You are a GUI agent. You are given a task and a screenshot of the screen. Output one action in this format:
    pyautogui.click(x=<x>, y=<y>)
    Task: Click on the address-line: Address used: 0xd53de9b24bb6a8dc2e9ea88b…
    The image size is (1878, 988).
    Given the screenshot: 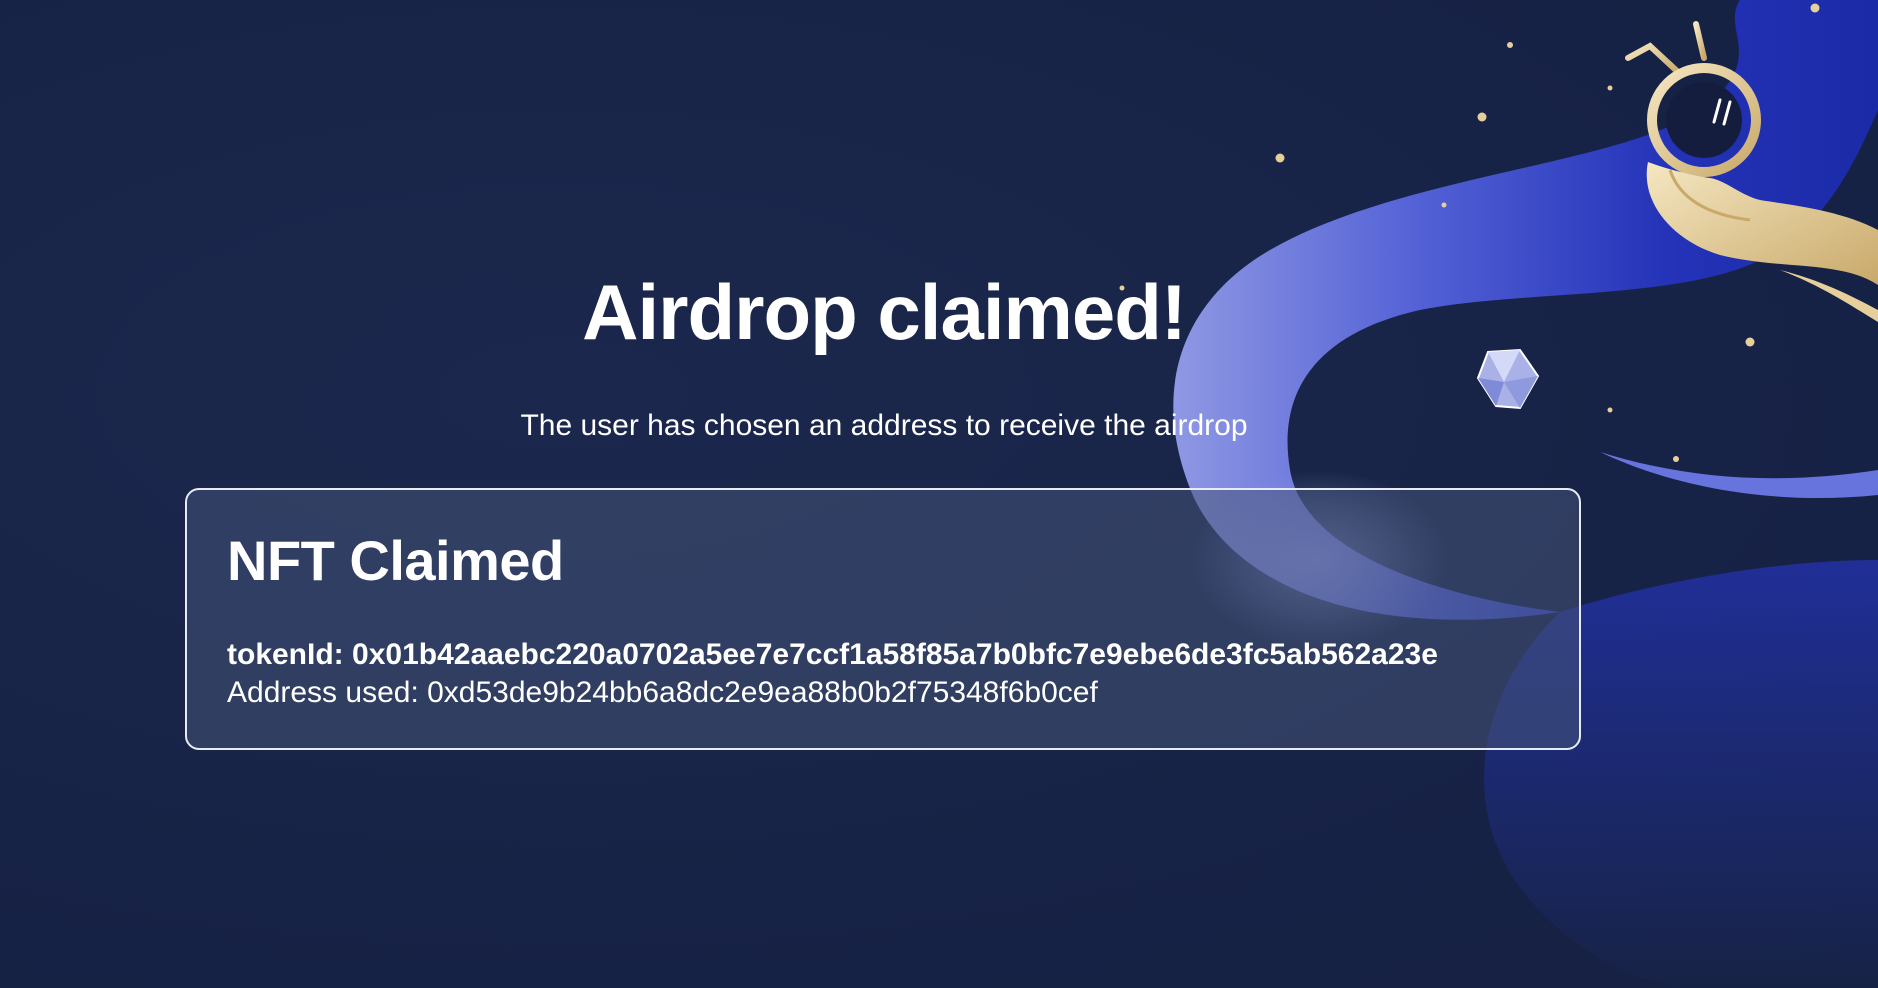 What is the action you would take?
    pyautogui.click(x=883, y=693)
    